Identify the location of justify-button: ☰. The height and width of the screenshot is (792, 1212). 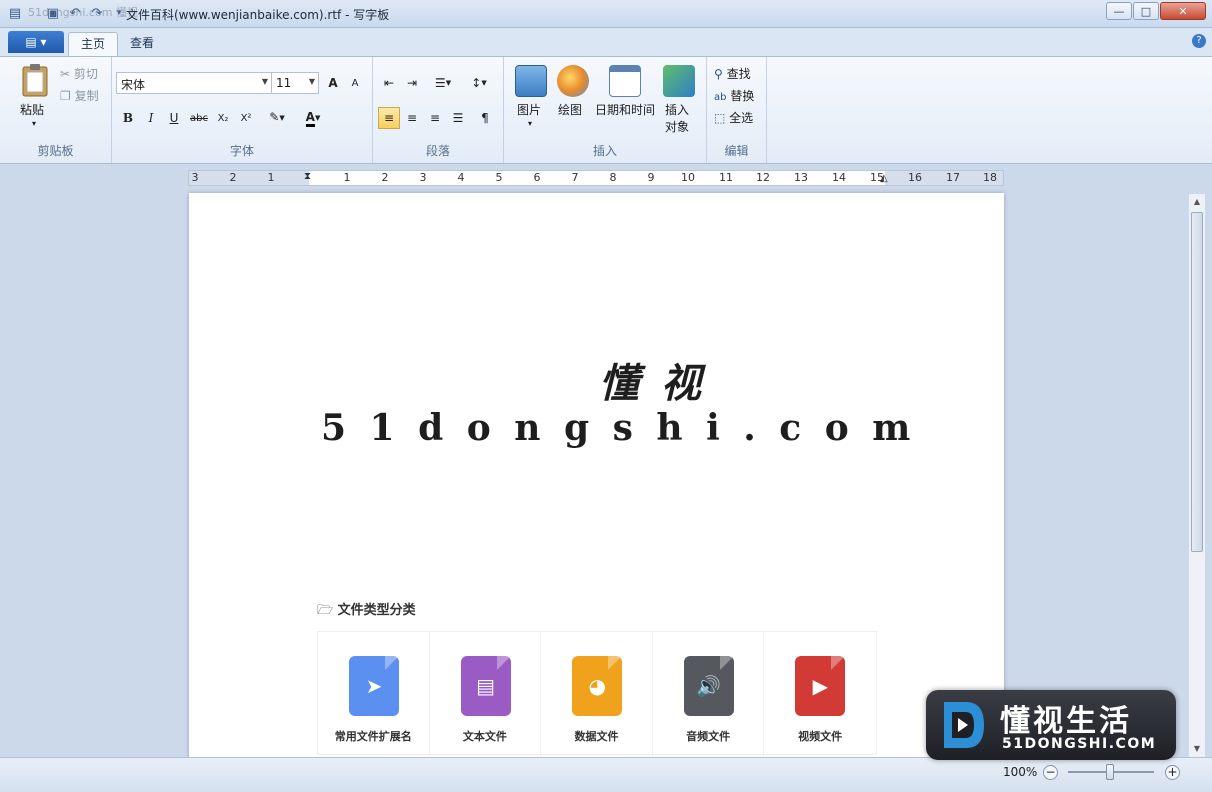
(458, 118).